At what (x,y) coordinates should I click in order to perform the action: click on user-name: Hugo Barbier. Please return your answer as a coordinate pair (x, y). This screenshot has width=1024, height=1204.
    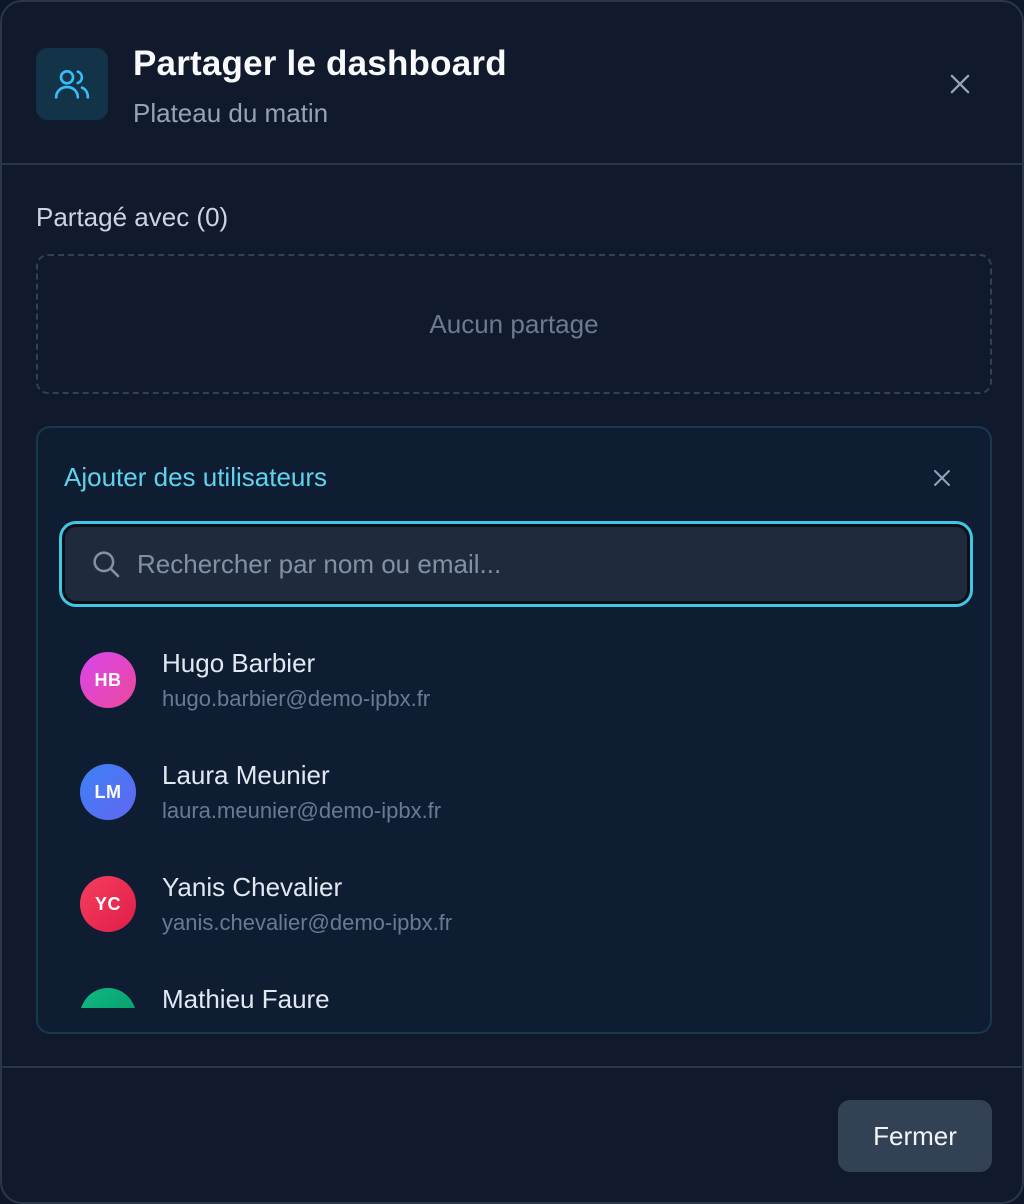
    Looking at the image, I should click on (239, 663).